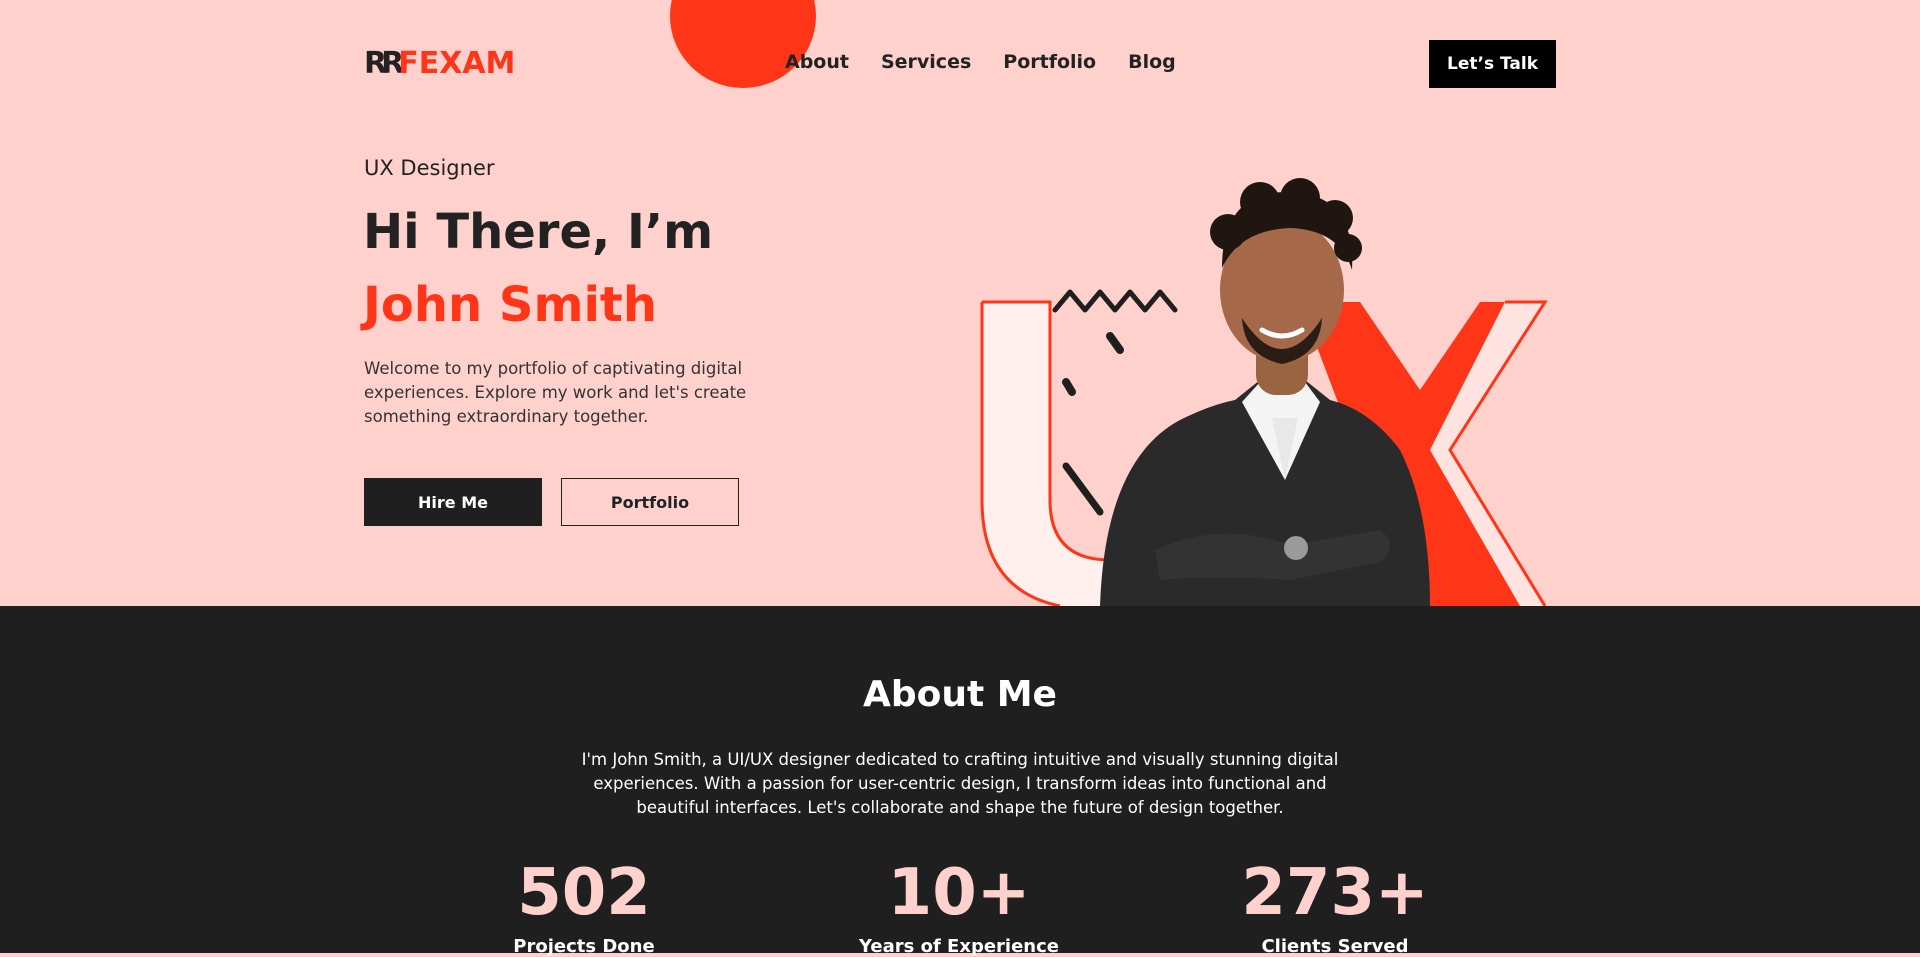 This screenshot has width=1920, height=957. I want to click on logo: RRF EXAM, so click(439, 63).